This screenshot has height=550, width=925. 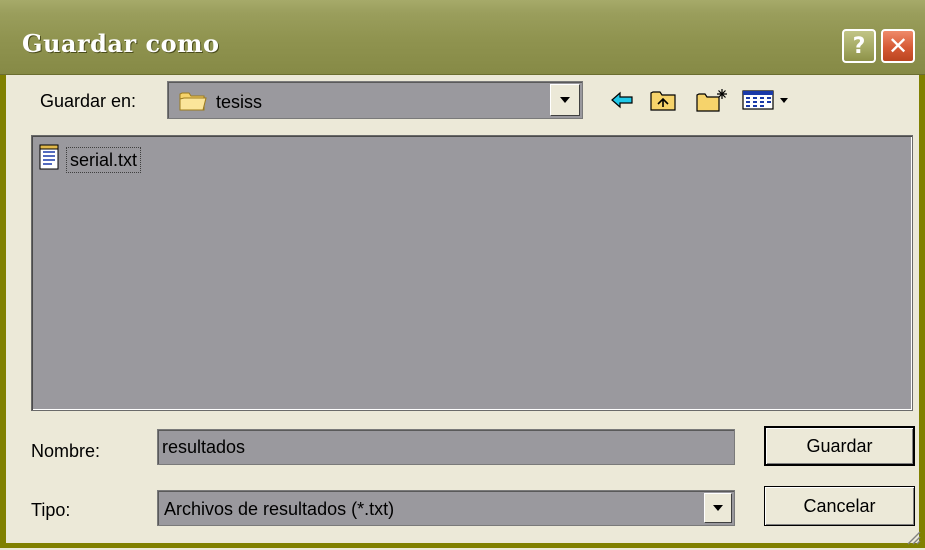 I want to click on save-in-value: tesiss, so click(x=239, y=102).